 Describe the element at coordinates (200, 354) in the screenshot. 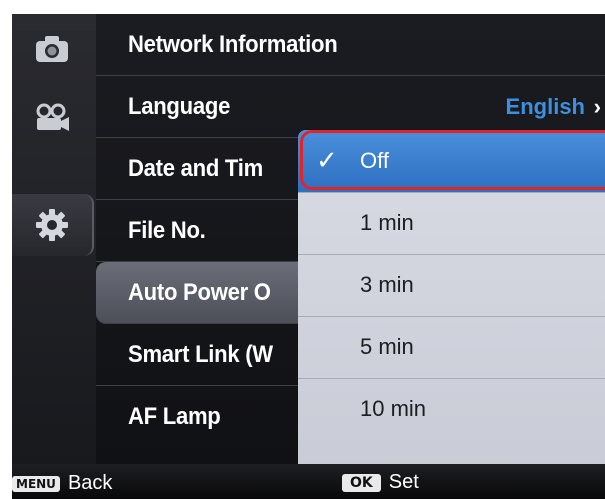

I see `menu-row-label: Smart Link (W` at that location.